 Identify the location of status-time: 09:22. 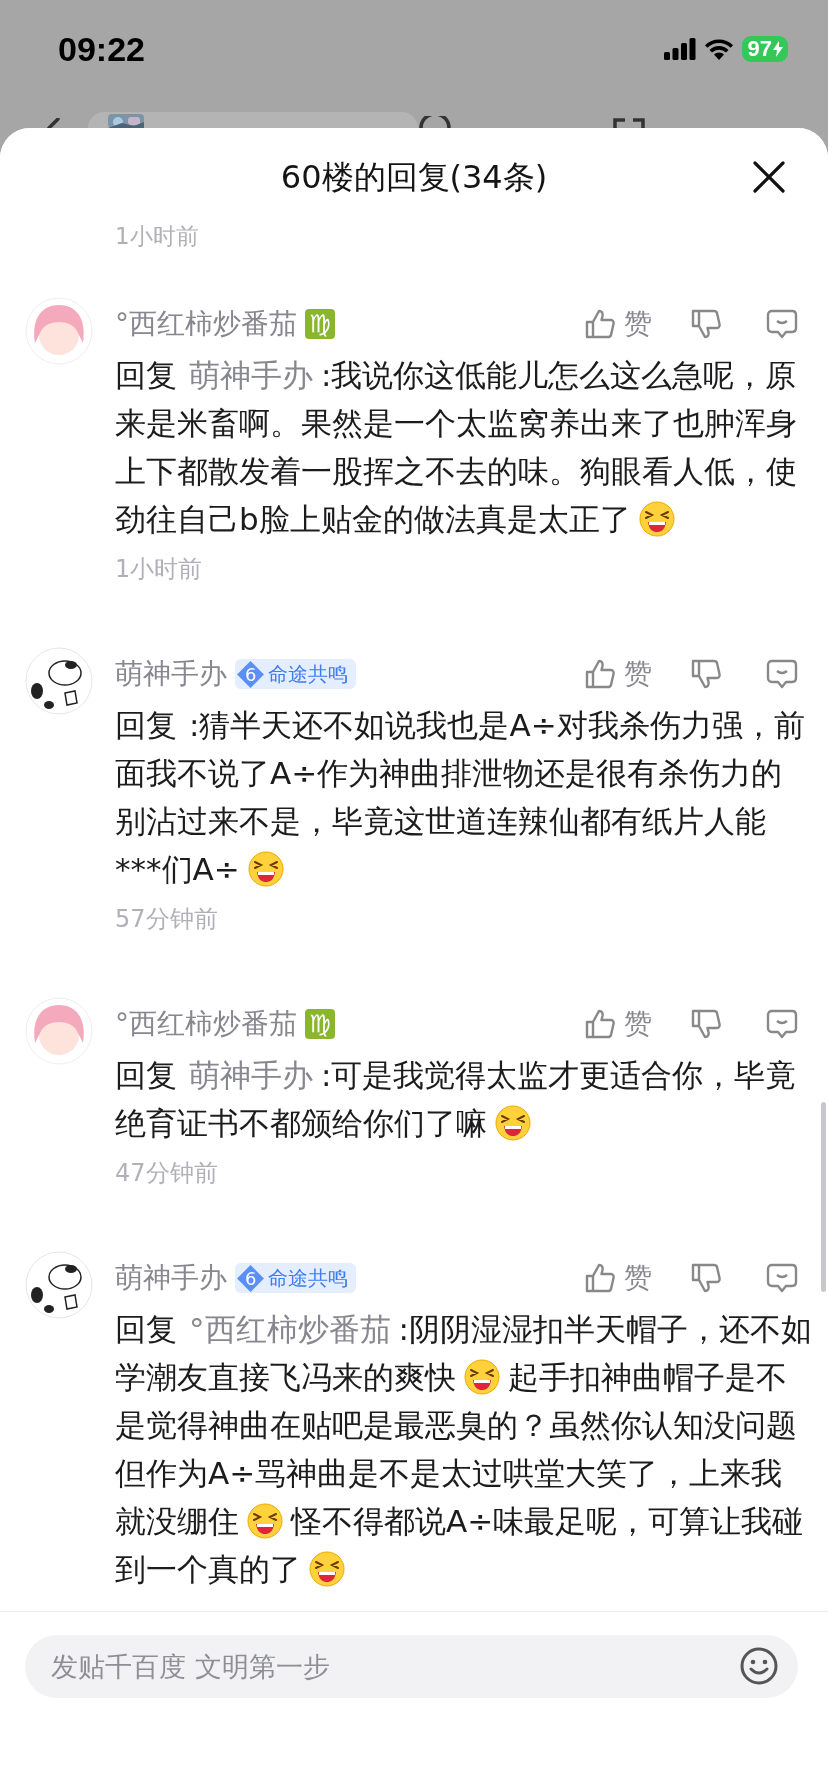
(101, 49).